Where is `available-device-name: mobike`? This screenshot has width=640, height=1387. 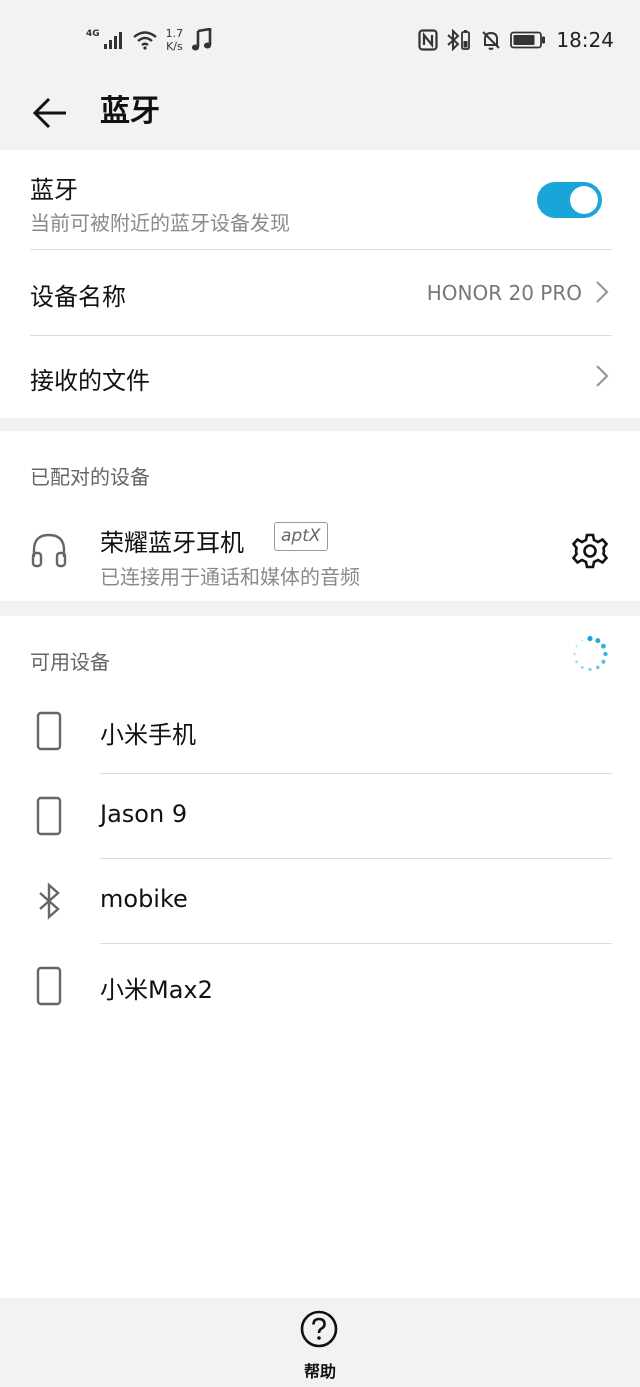
available-device-name: mobike is located at coordinates (144, 899).